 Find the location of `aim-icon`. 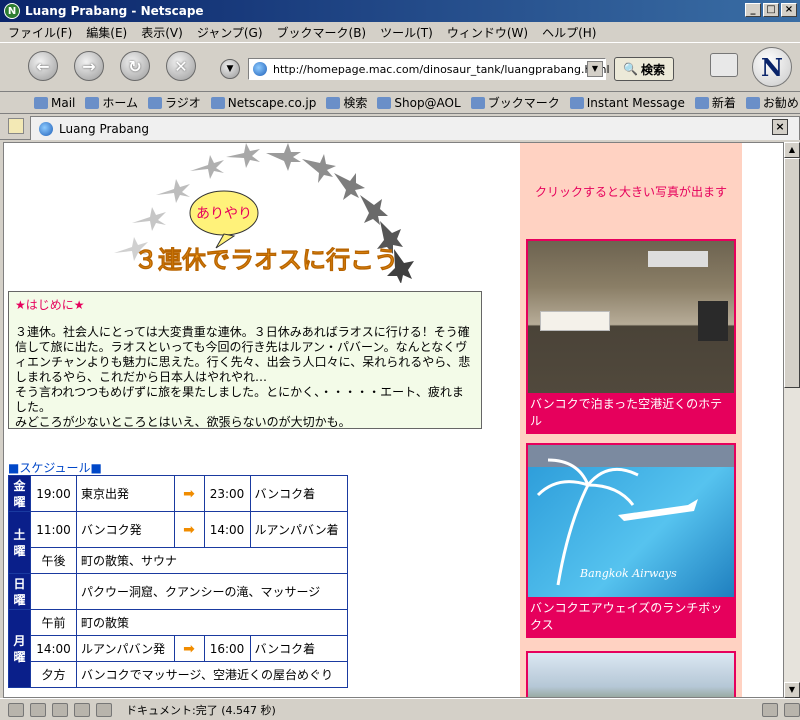

aim-icon is located at coordinates (60, 709).